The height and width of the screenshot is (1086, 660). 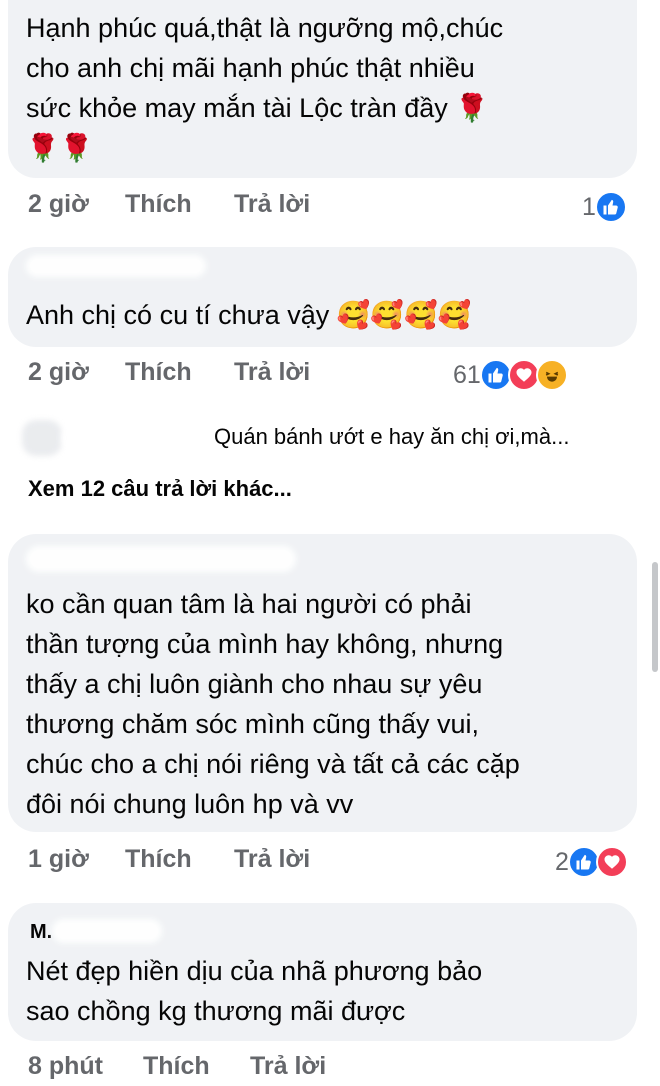 I want to click on reaction-summary: 1, so click(x=604, y=207).